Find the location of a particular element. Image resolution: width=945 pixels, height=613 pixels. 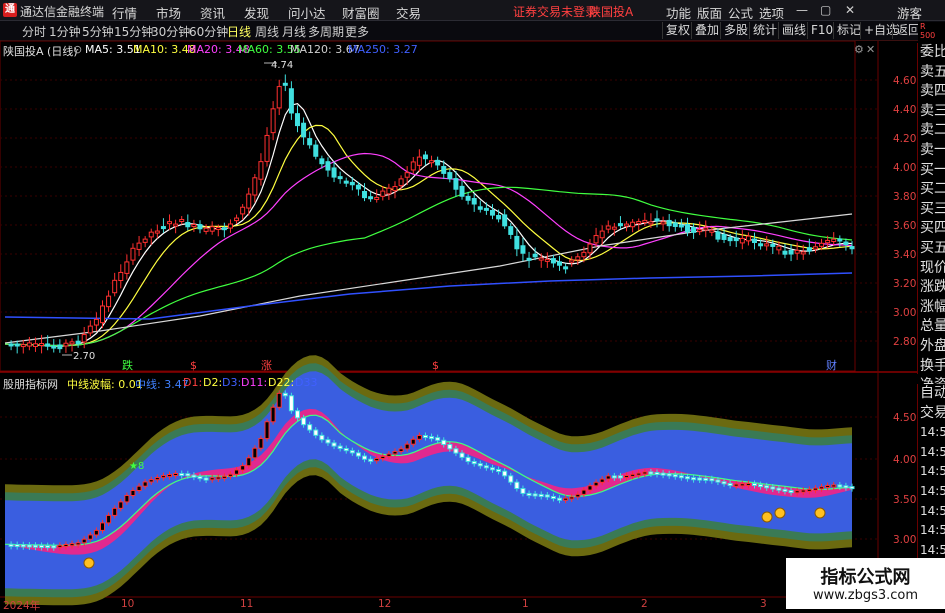

tab-multi-period: 多周期 is located at coordinates (326, 31).